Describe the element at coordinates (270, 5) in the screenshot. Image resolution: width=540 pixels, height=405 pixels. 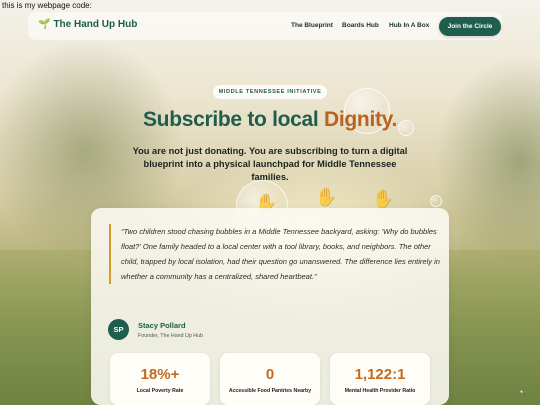
I see `page-caption: this is my webpage code:` at that location.